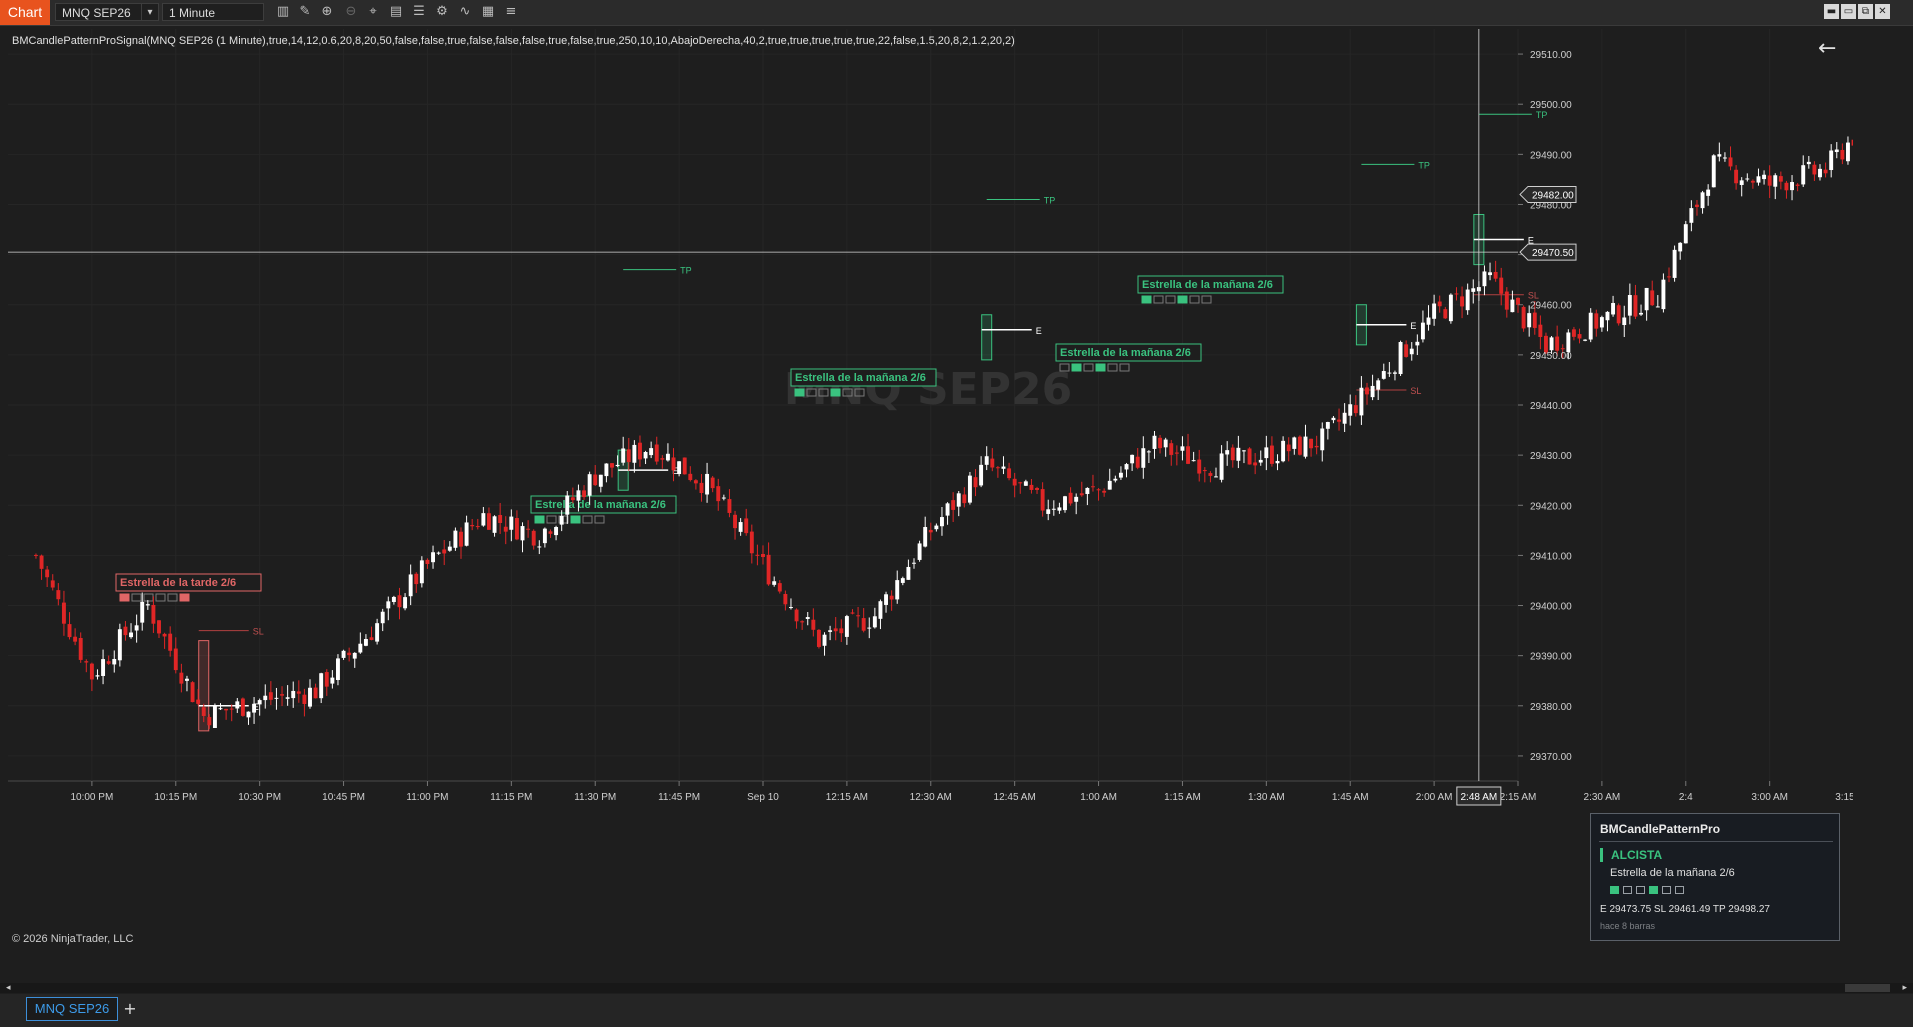 This screenshot has width=1913, height=1027. Describe the element at coordinates (1415, 391) in the screenshot. I see `stop-loss-label: SL` at that location.